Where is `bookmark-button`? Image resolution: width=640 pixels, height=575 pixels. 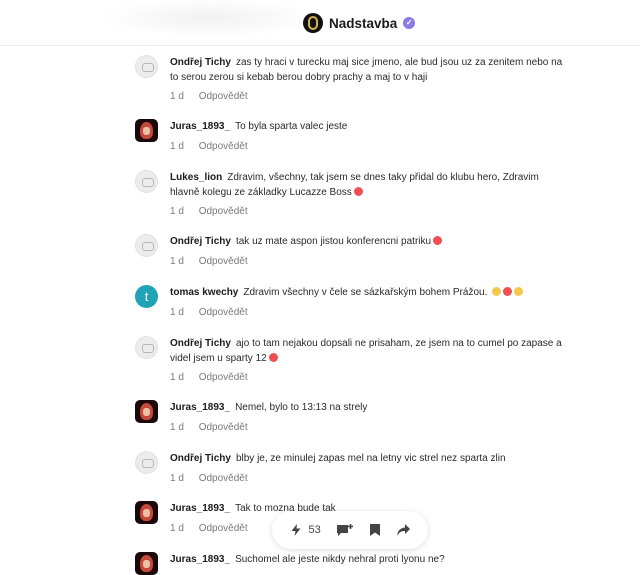
bookmark-button is located at coordinates (375, 530).